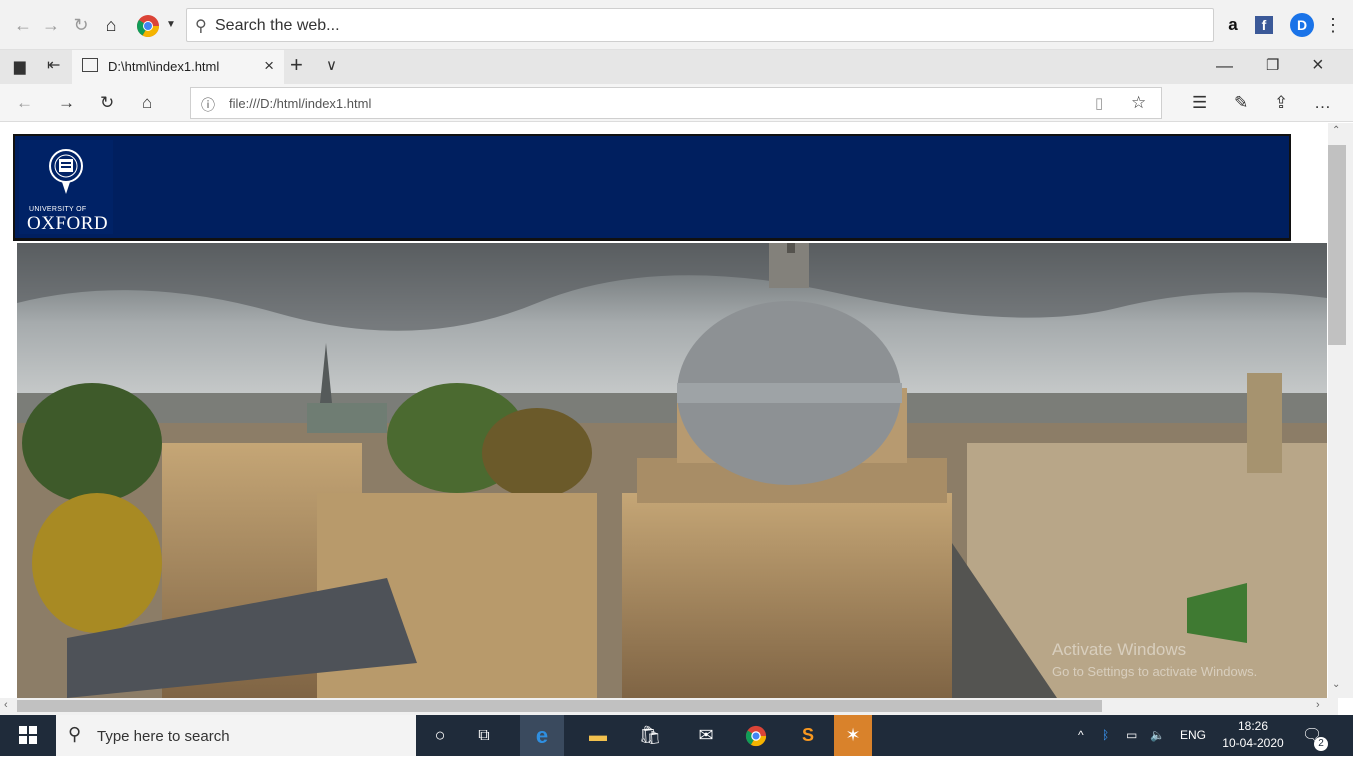 This screenshot has height=762, width=1353. I want to click on favorites-list-icon: ☰, so click(1199, 103).